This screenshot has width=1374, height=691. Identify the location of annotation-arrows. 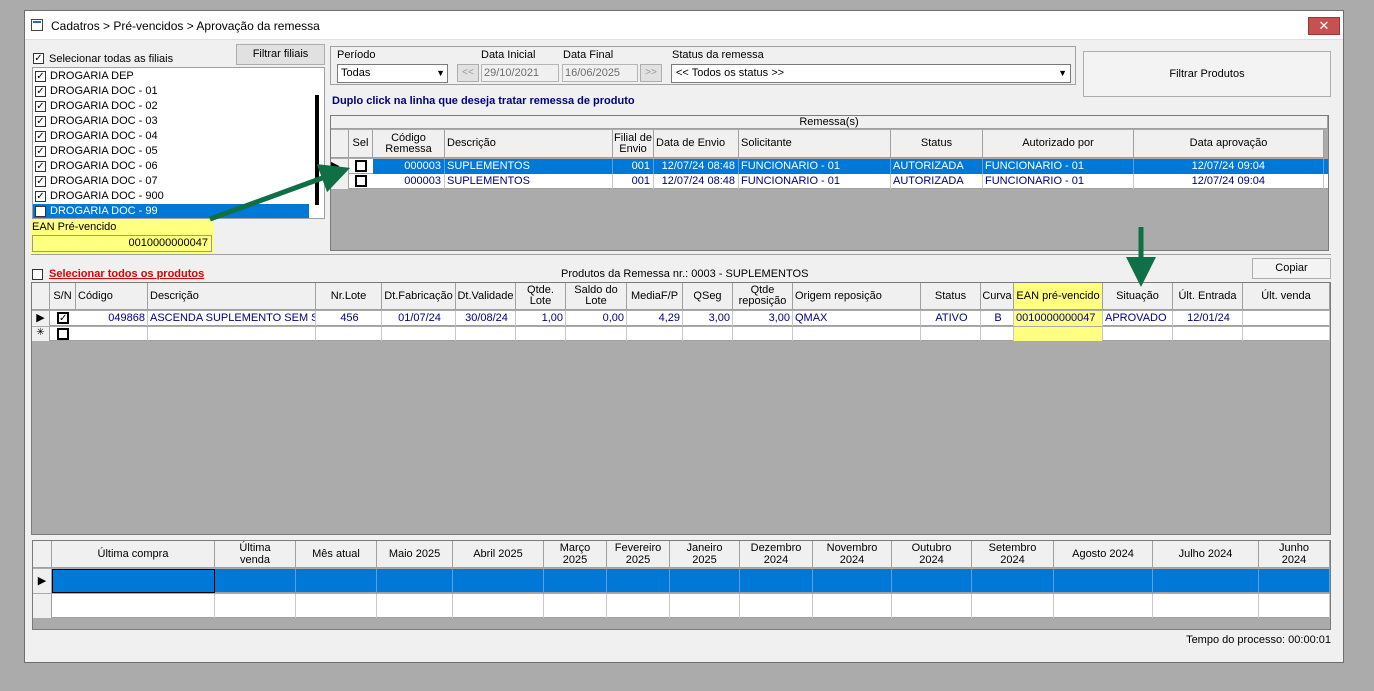
(682, 225).